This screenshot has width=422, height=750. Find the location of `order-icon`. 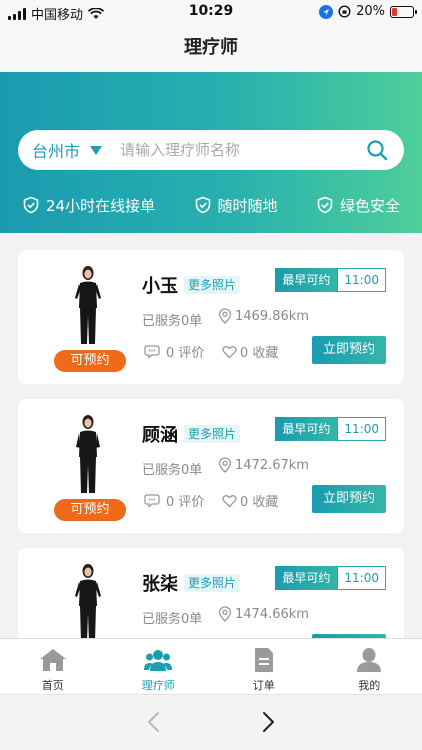

order-icon is located at coordinates (263, 660).